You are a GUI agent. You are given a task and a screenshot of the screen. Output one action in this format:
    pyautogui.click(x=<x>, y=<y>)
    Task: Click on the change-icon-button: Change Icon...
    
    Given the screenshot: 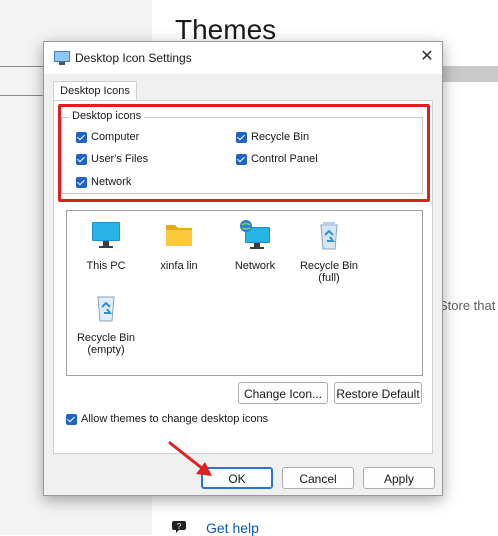 What is the action you would take?
    pyautogui.click(x=283, y=393)
    